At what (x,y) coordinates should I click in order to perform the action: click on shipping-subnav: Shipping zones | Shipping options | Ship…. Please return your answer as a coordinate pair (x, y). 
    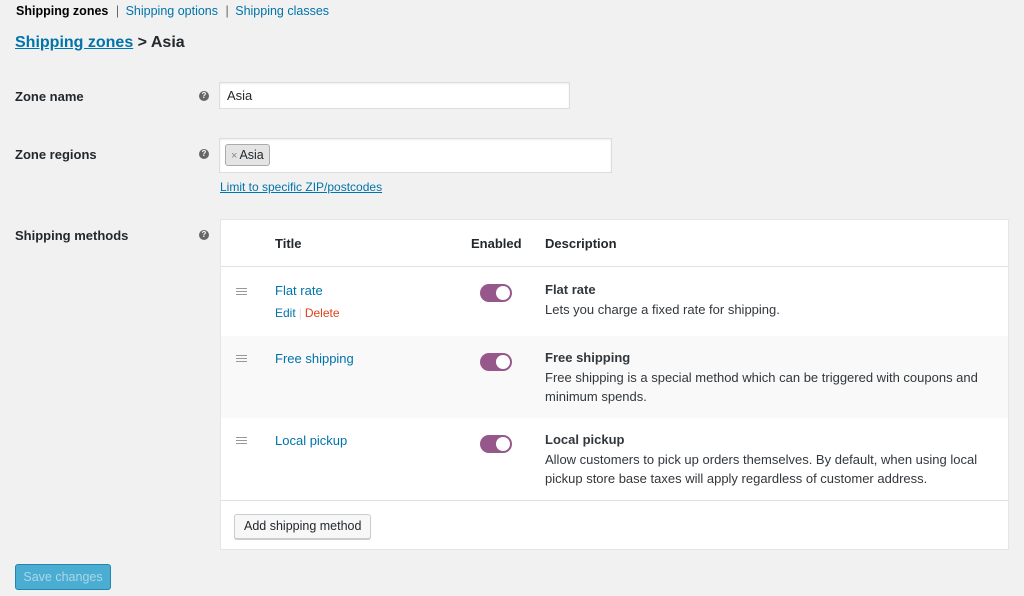
    Looking at the image, I should click on (172, 11).